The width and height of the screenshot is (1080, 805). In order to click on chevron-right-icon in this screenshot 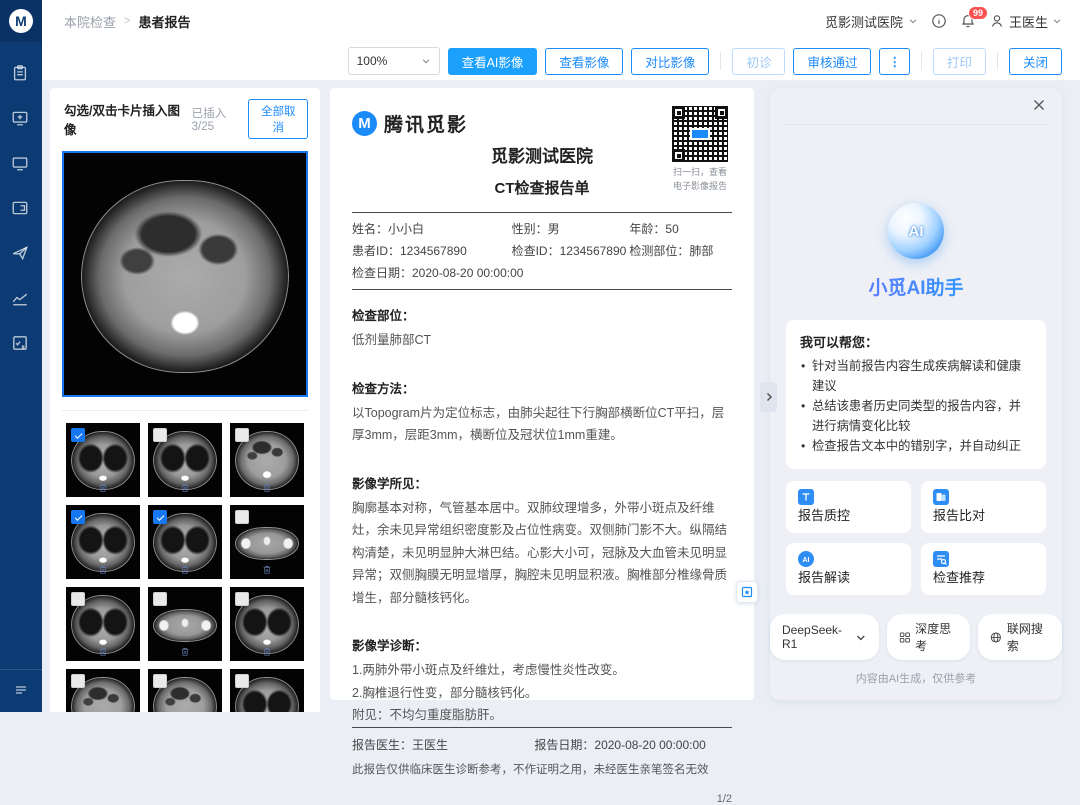, I will do `click(769, 397)`.